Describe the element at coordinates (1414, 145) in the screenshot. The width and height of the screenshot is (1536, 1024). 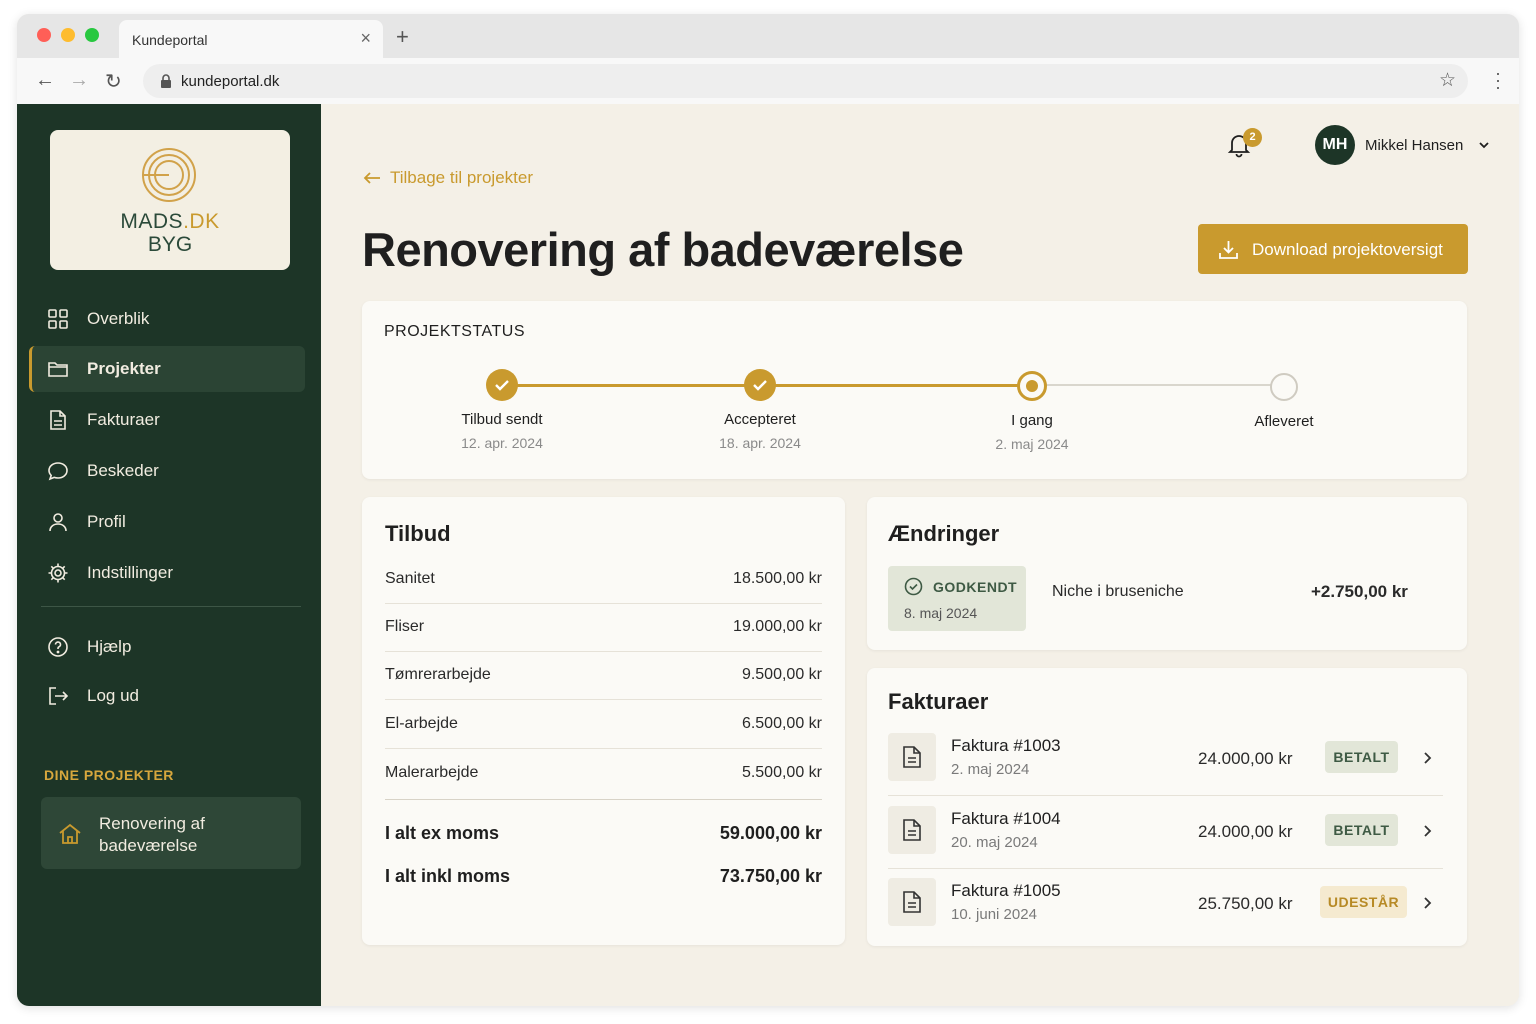
I see `user-name: Mikkel Hansen` at that location.